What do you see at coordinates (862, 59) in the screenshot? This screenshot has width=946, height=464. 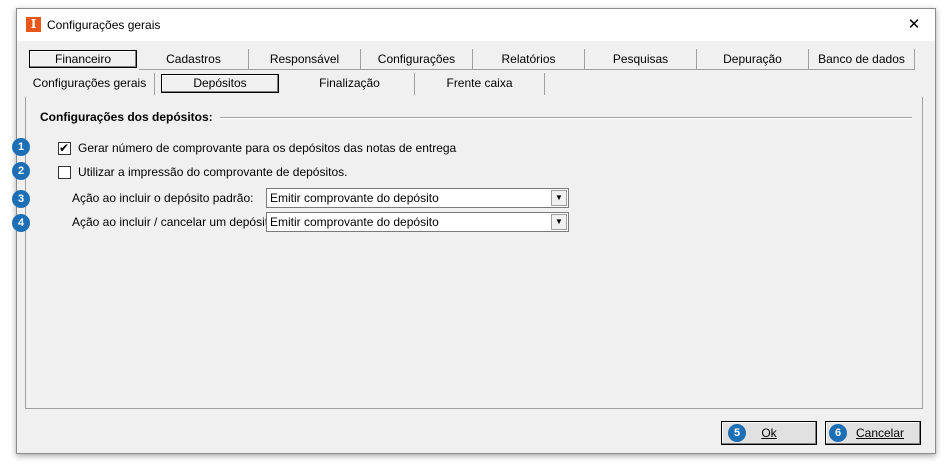 I see `tab-banco-de-dados: Banco de dados` at bounding box center [862, 59].